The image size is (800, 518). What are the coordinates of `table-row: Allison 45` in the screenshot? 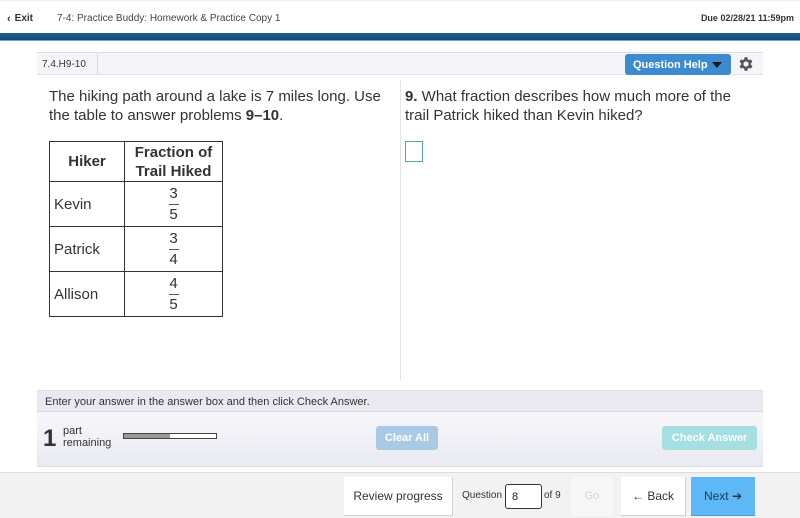 It's located at (136, 294).